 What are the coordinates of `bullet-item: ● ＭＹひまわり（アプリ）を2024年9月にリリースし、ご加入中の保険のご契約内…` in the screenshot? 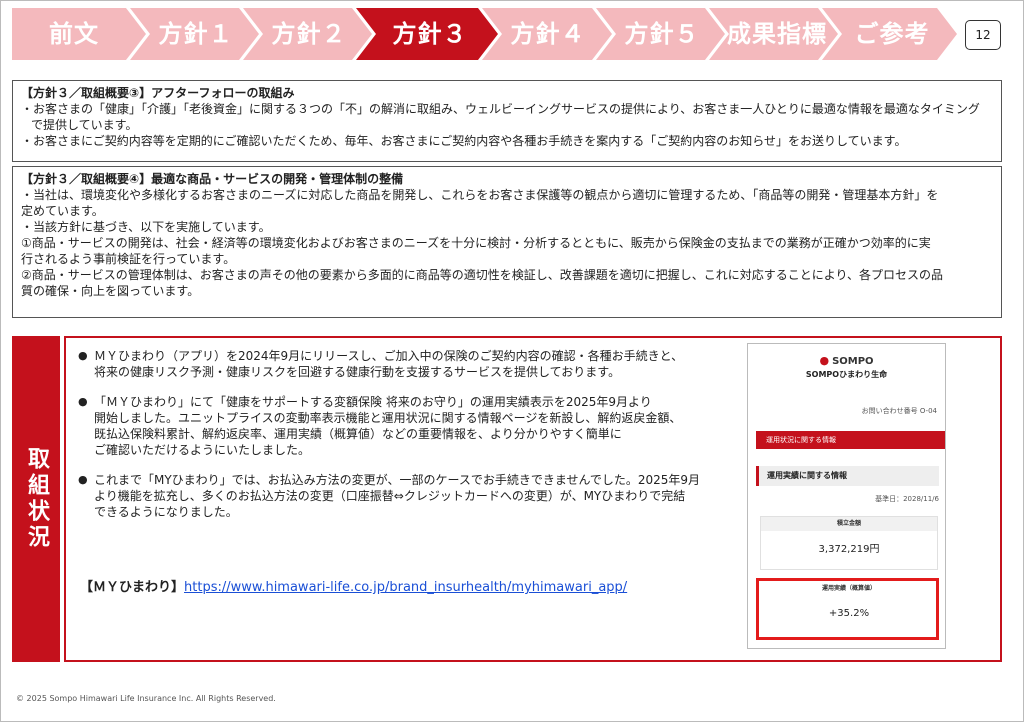 It's located at (403, 364).